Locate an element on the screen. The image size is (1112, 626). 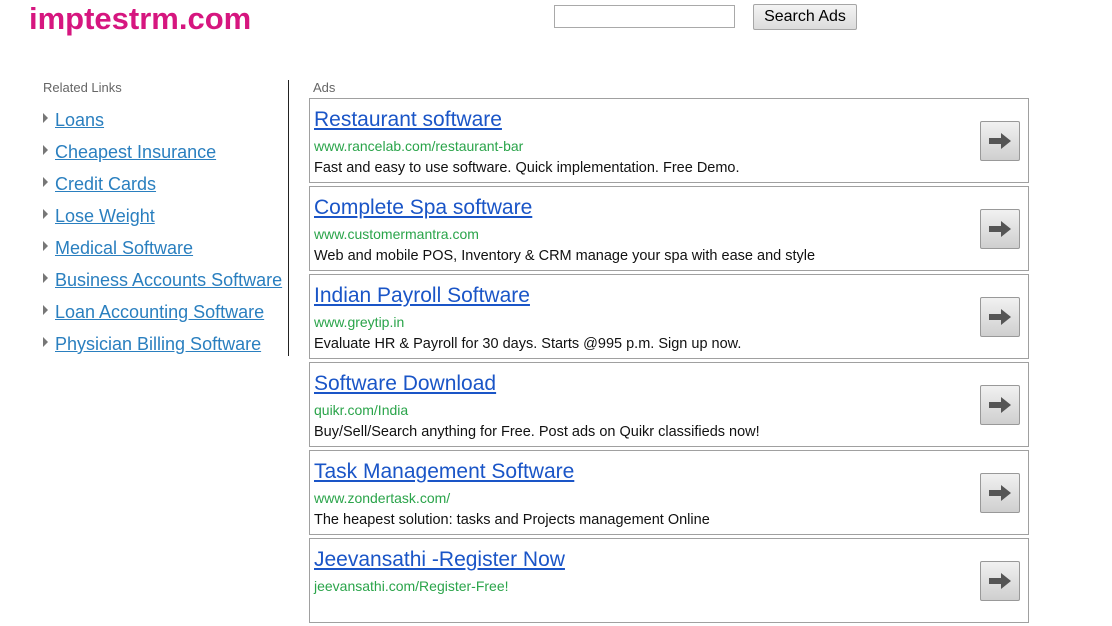
list-item: Business Accounts Software is located at coordinates (161, 284).